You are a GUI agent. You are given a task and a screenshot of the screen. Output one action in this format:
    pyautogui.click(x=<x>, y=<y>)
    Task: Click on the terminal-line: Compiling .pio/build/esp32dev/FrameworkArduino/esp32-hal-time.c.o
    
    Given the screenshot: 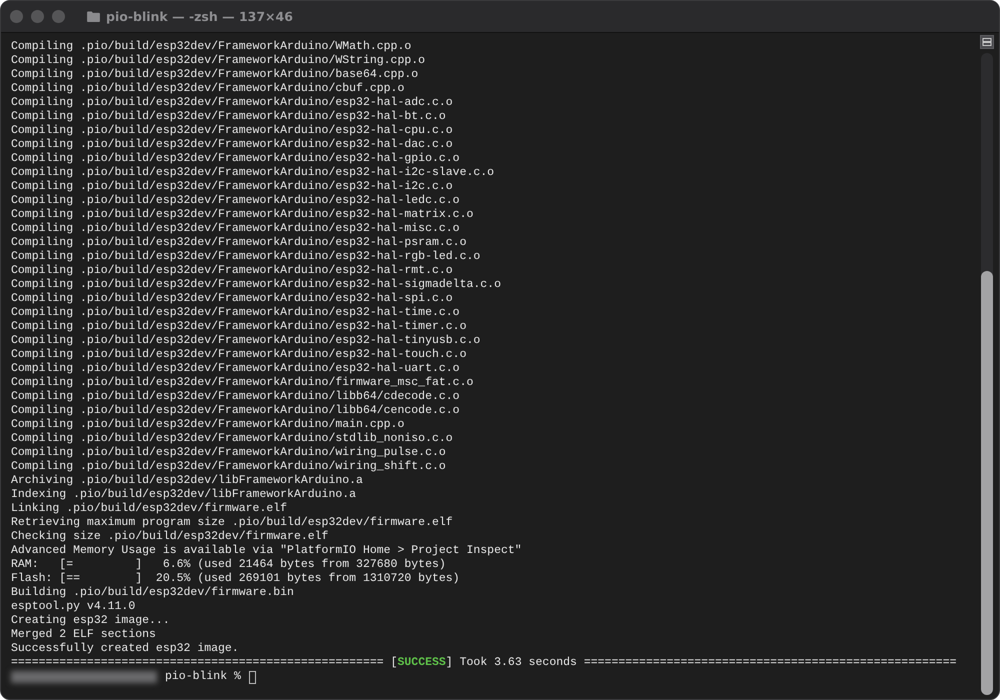 What is the action you would take?
    pyautogui.click(x=236, y=313)
    